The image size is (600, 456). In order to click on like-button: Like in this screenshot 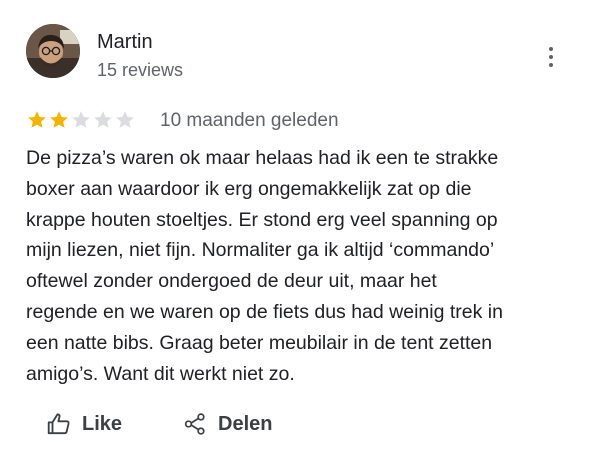, I will do `click(84, 424)`.